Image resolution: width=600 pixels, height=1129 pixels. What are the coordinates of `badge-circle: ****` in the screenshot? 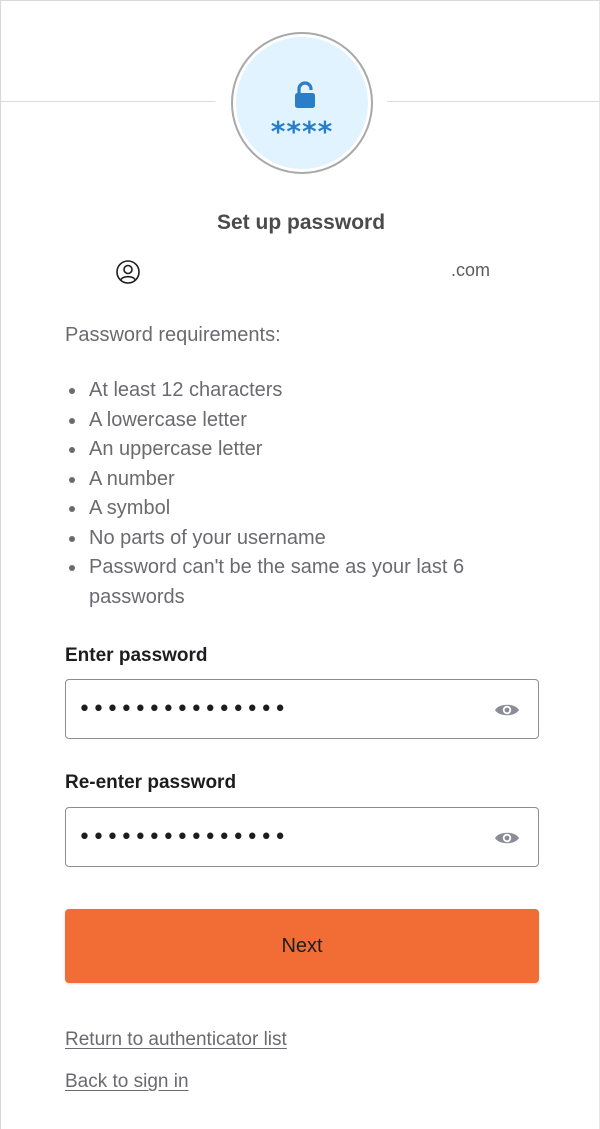 It's located at (302, 103).